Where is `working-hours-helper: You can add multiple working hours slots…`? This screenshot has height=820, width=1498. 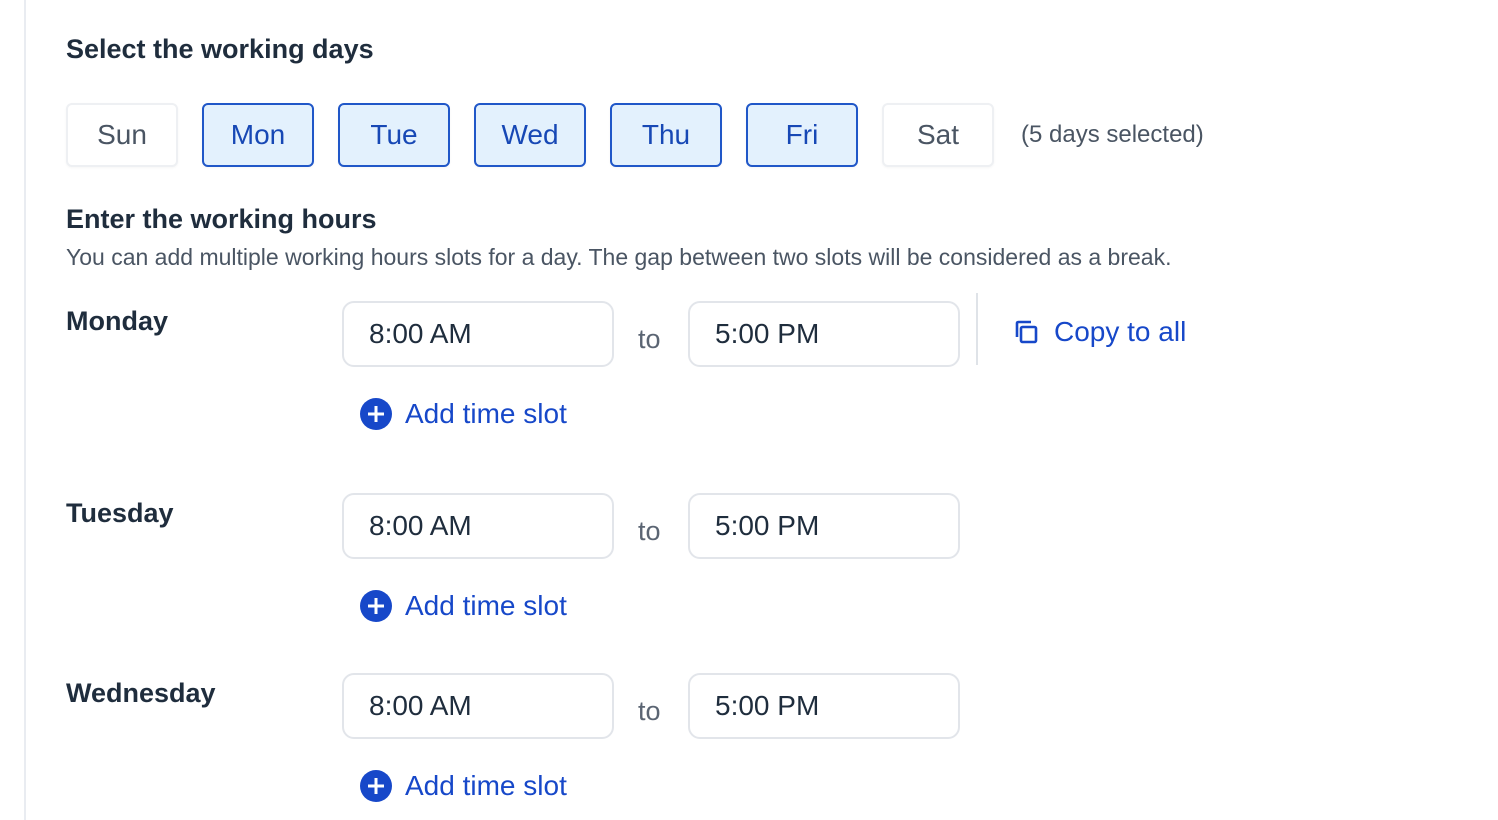 working-hours-helper: You can add multiple working hours slots… is located at coordinates (619, 257).